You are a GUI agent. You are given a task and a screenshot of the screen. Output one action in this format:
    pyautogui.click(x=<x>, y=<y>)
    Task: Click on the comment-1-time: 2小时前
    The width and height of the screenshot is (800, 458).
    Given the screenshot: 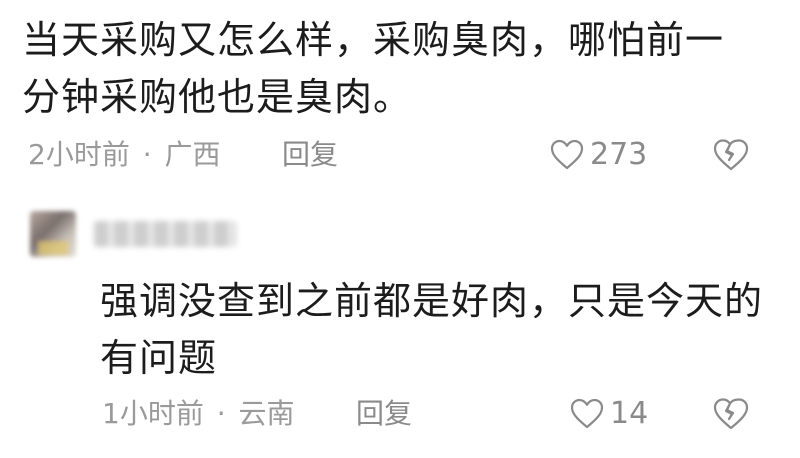 What is the action you would take?
    pyautogui.click(x=79, y=154)
    